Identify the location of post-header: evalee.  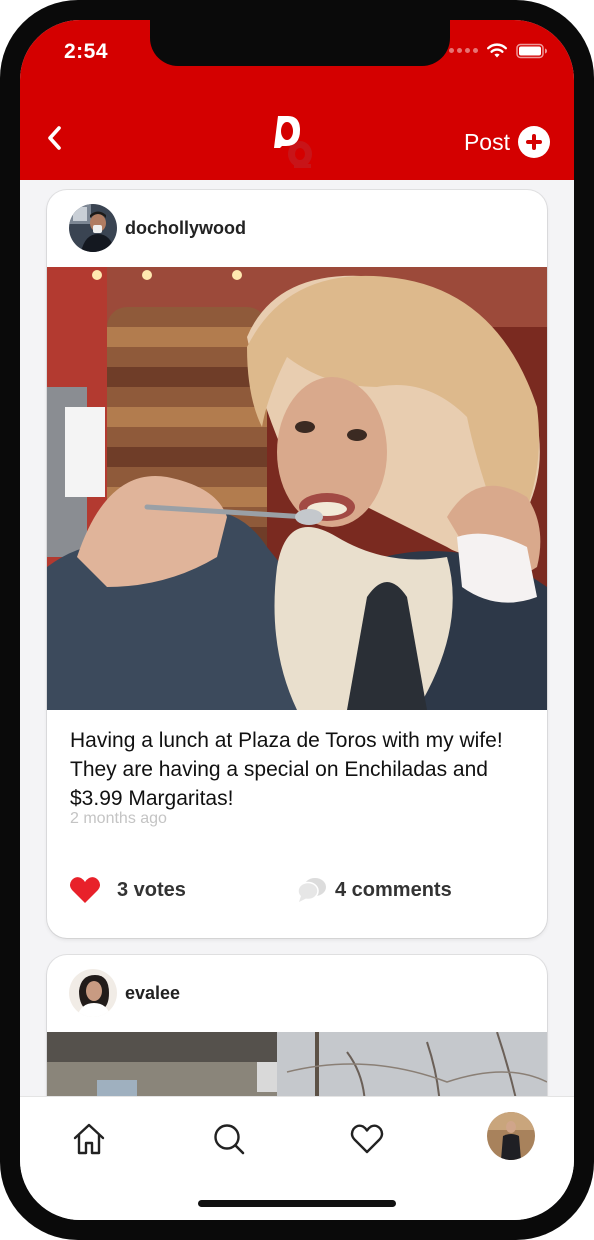
(297, 993).